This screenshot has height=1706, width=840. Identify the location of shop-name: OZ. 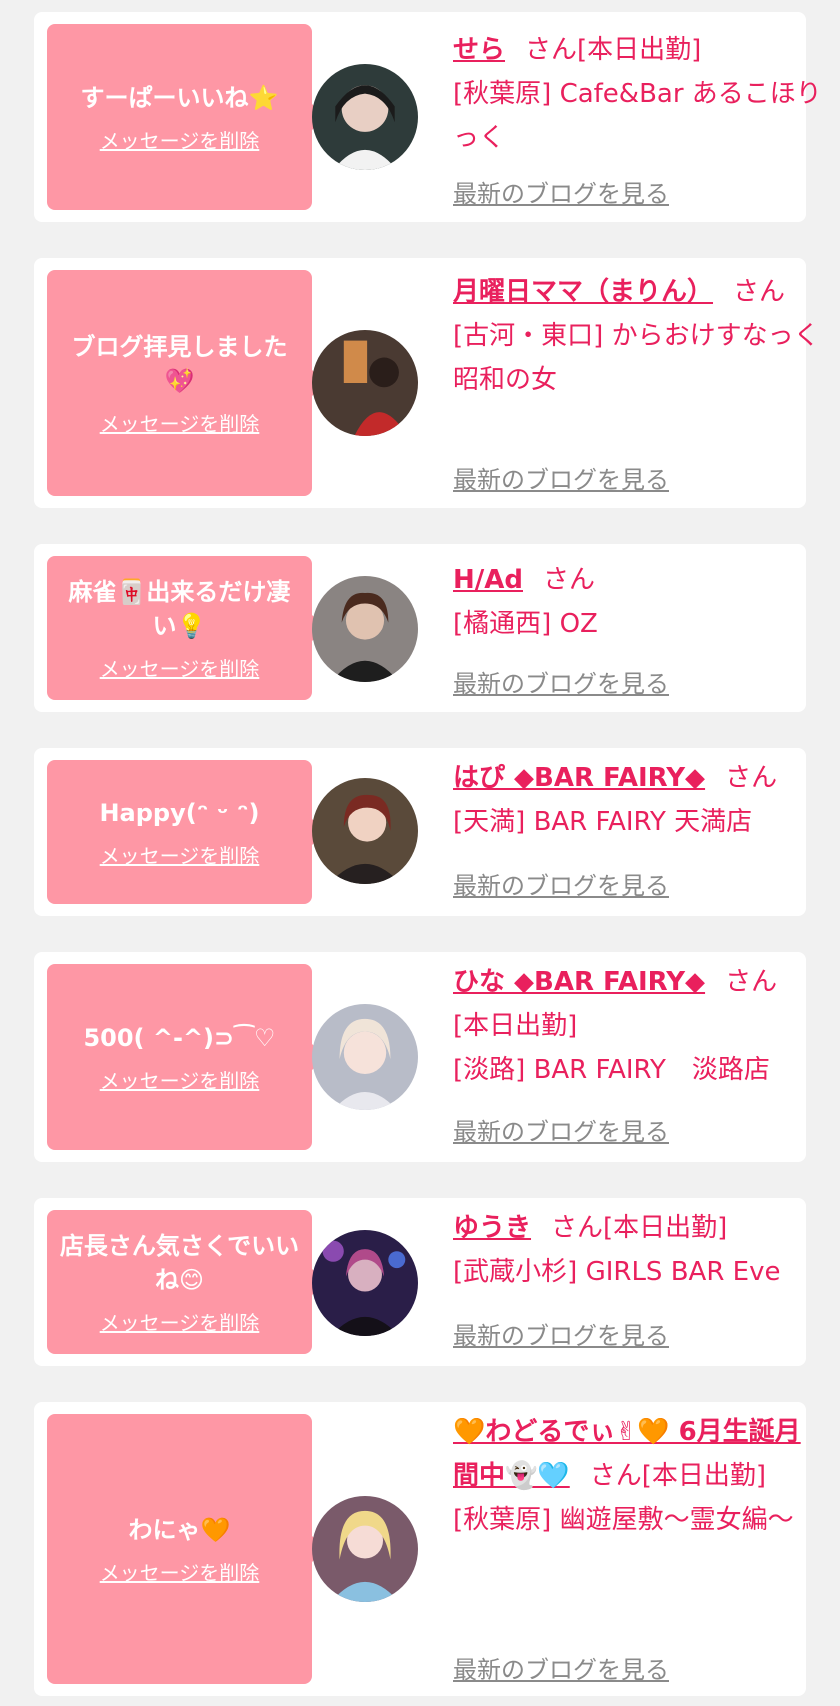
(578, 624).